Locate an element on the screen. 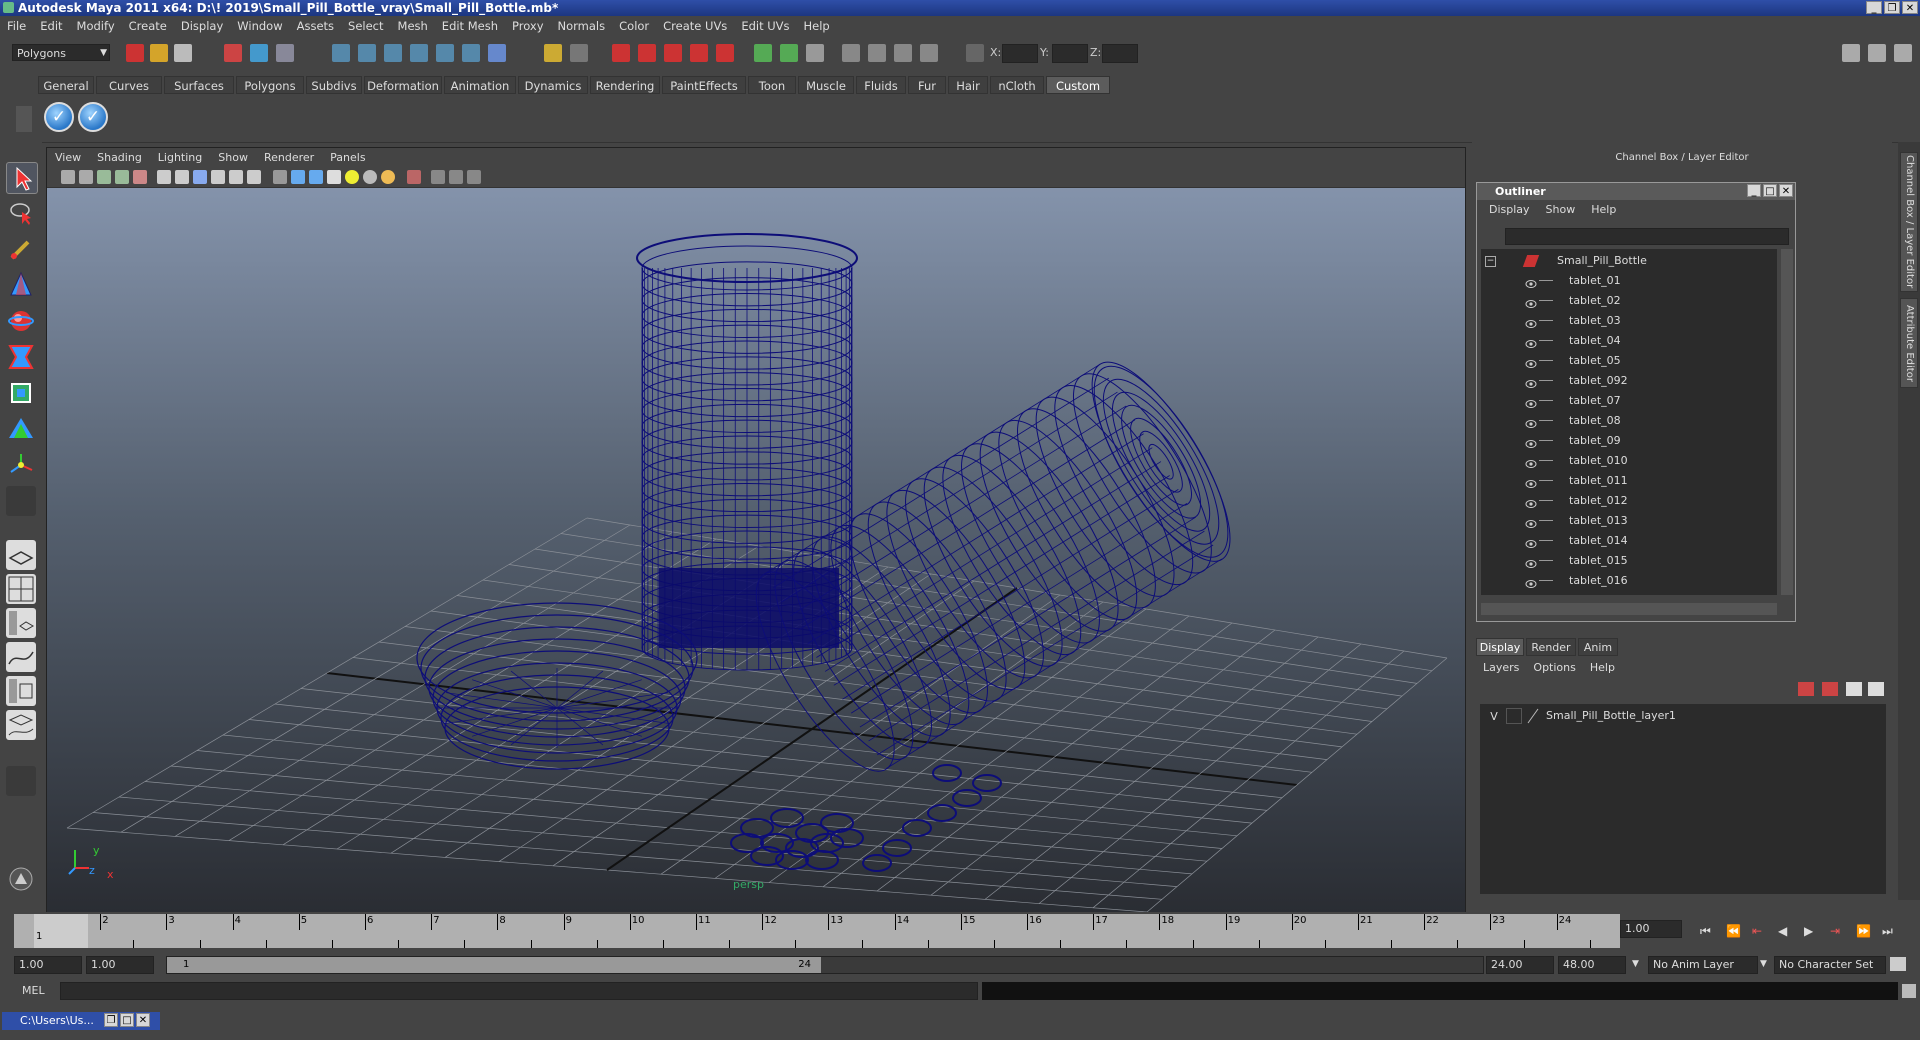 Image resolution: width=1920 pixels, height=1040 pixels. outliner-vertical-scrollbar is located at coordinates (1787, 422).